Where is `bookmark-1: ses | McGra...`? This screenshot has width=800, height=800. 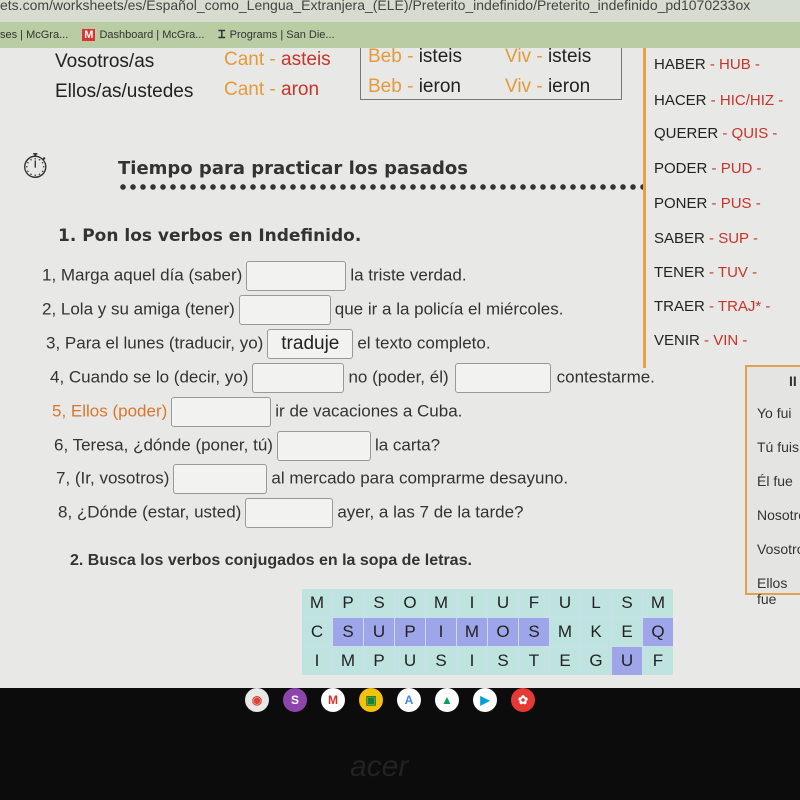
bookmark-1: ses | McGra... is located at coordinates (34, 35).